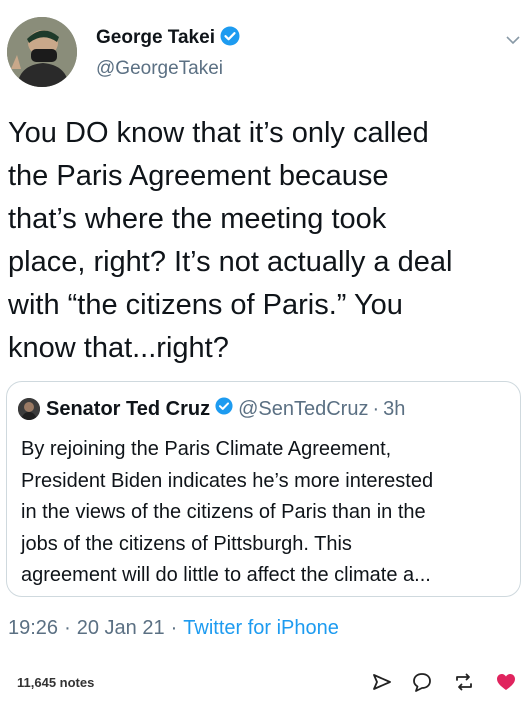 This screenshot has width=526, height=705. Describe the element at coordinates (211, 409) in the screenshot. I see `quoted-tweet-header: Senator Ted Cruz @SenTedCruz · 3h` at that location.